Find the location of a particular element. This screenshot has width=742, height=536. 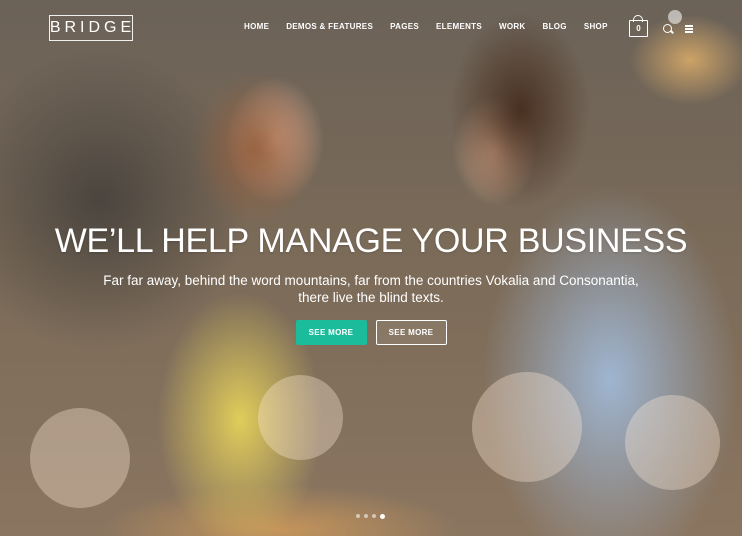

see-more-primary-button: SEE MORE is located at coordinates (331, 332).